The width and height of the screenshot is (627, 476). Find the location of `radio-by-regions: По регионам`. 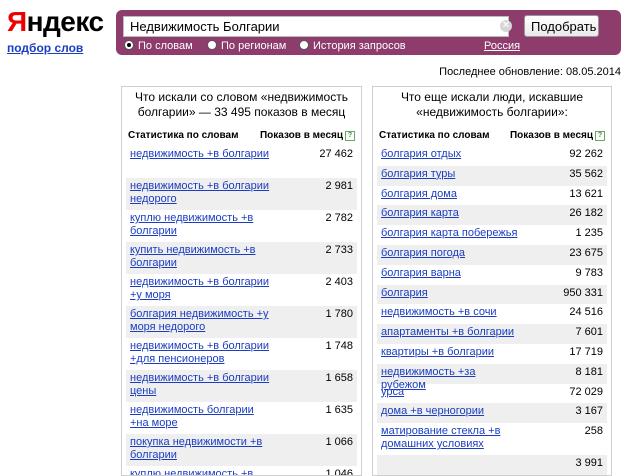

radio-by-regions: По регионам is located at coordinates (246, 46).